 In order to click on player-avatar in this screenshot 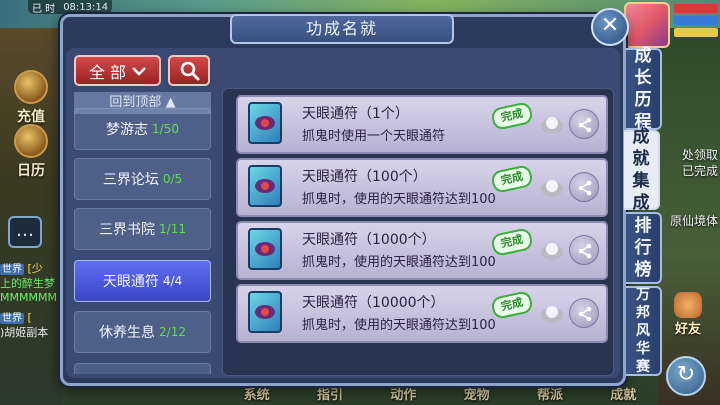, I will do `click(647, 25)`.